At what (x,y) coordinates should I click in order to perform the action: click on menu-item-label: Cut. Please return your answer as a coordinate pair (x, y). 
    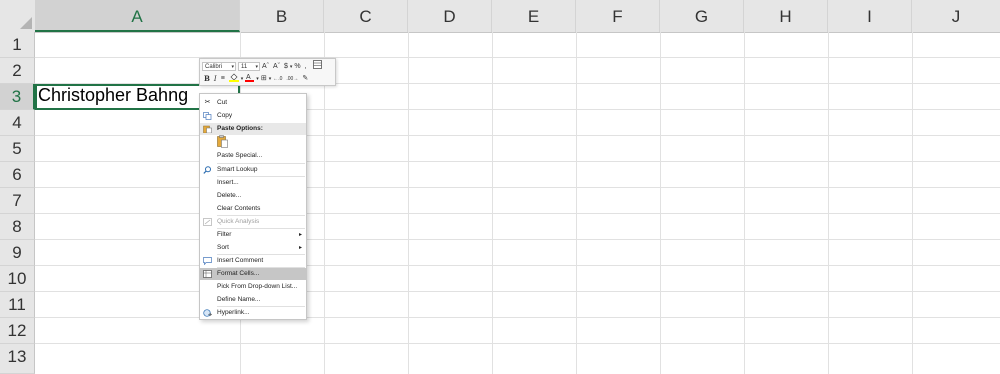
    Looking at the image, I should click on (222, 102).